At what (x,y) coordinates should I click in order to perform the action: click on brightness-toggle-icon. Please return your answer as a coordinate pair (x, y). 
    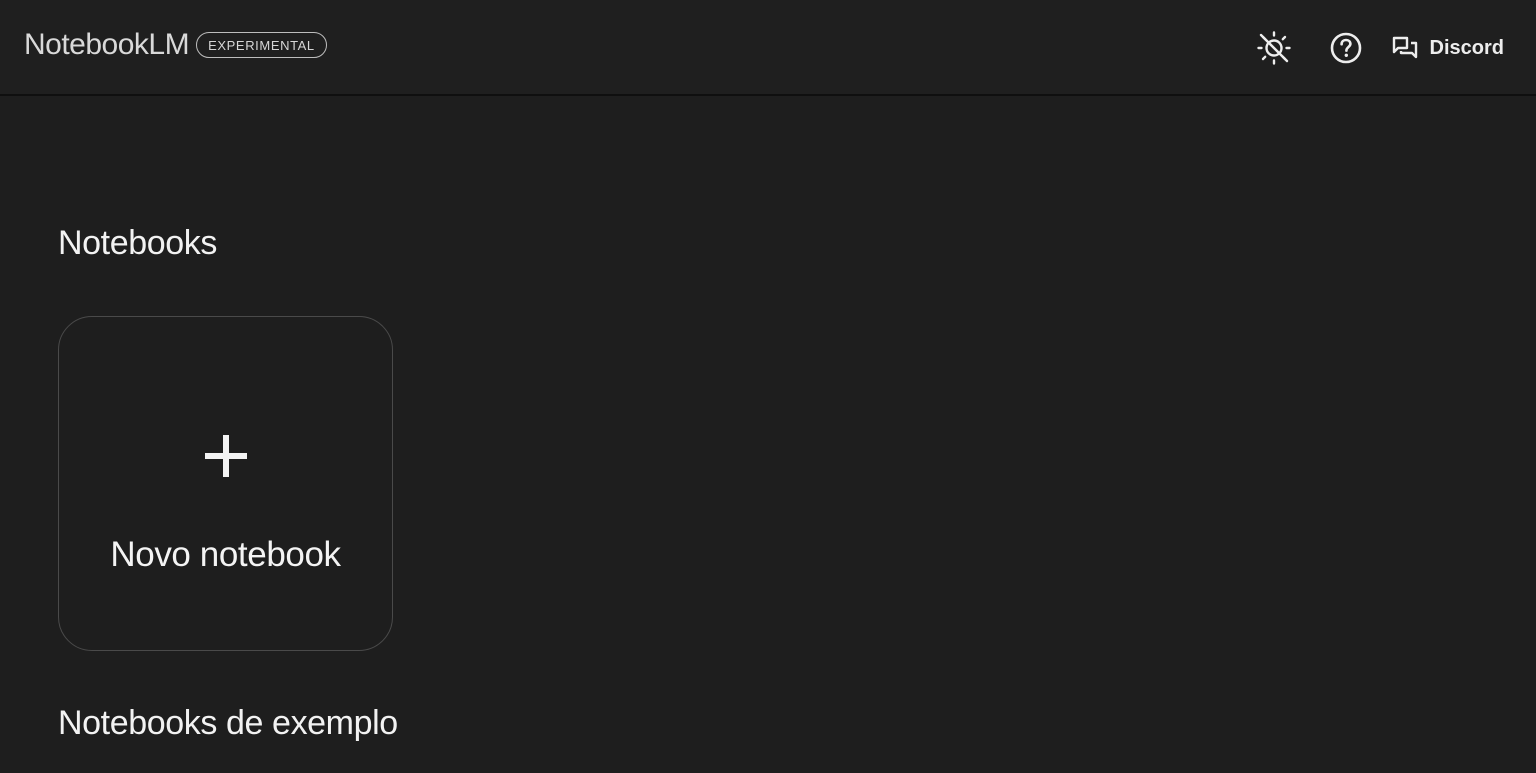
    Looking at the image, I should click on (1274, 48).